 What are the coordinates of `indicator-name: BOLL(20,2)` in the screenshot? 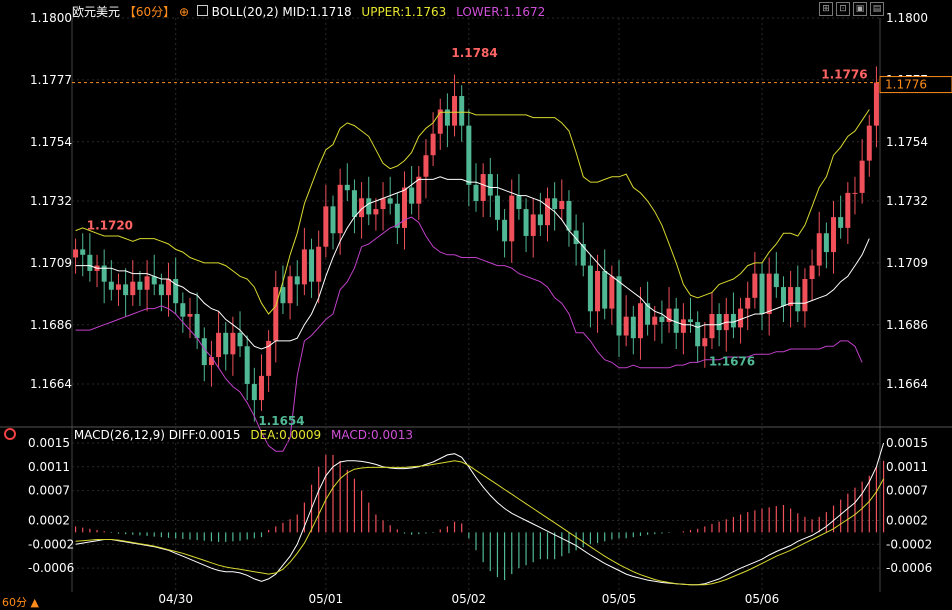 It's located at (245, 12).